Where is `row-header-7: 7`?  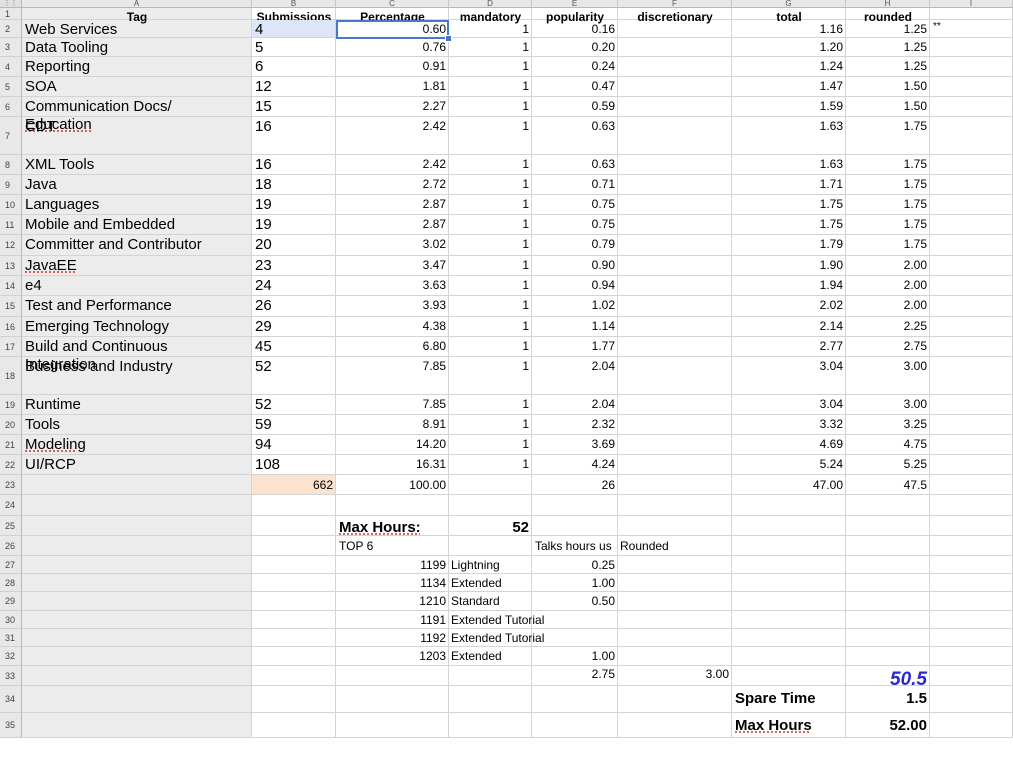 row-header-7: 7 is located at coordinates (11, 136).